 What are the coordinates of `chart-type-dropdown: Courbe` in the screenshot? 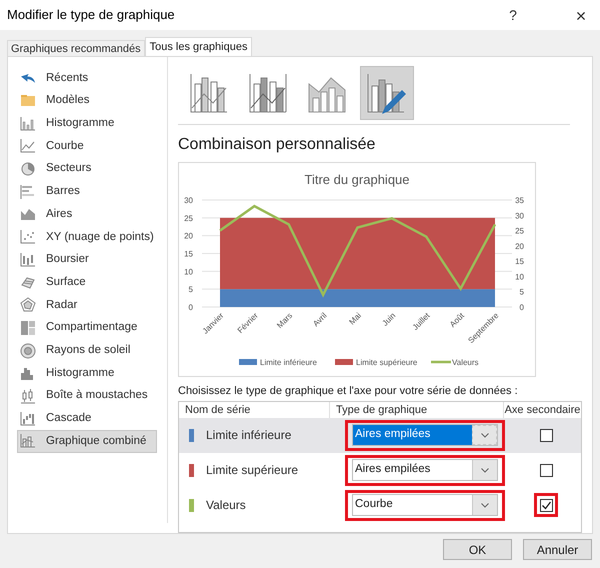 It's located at (425, 505).